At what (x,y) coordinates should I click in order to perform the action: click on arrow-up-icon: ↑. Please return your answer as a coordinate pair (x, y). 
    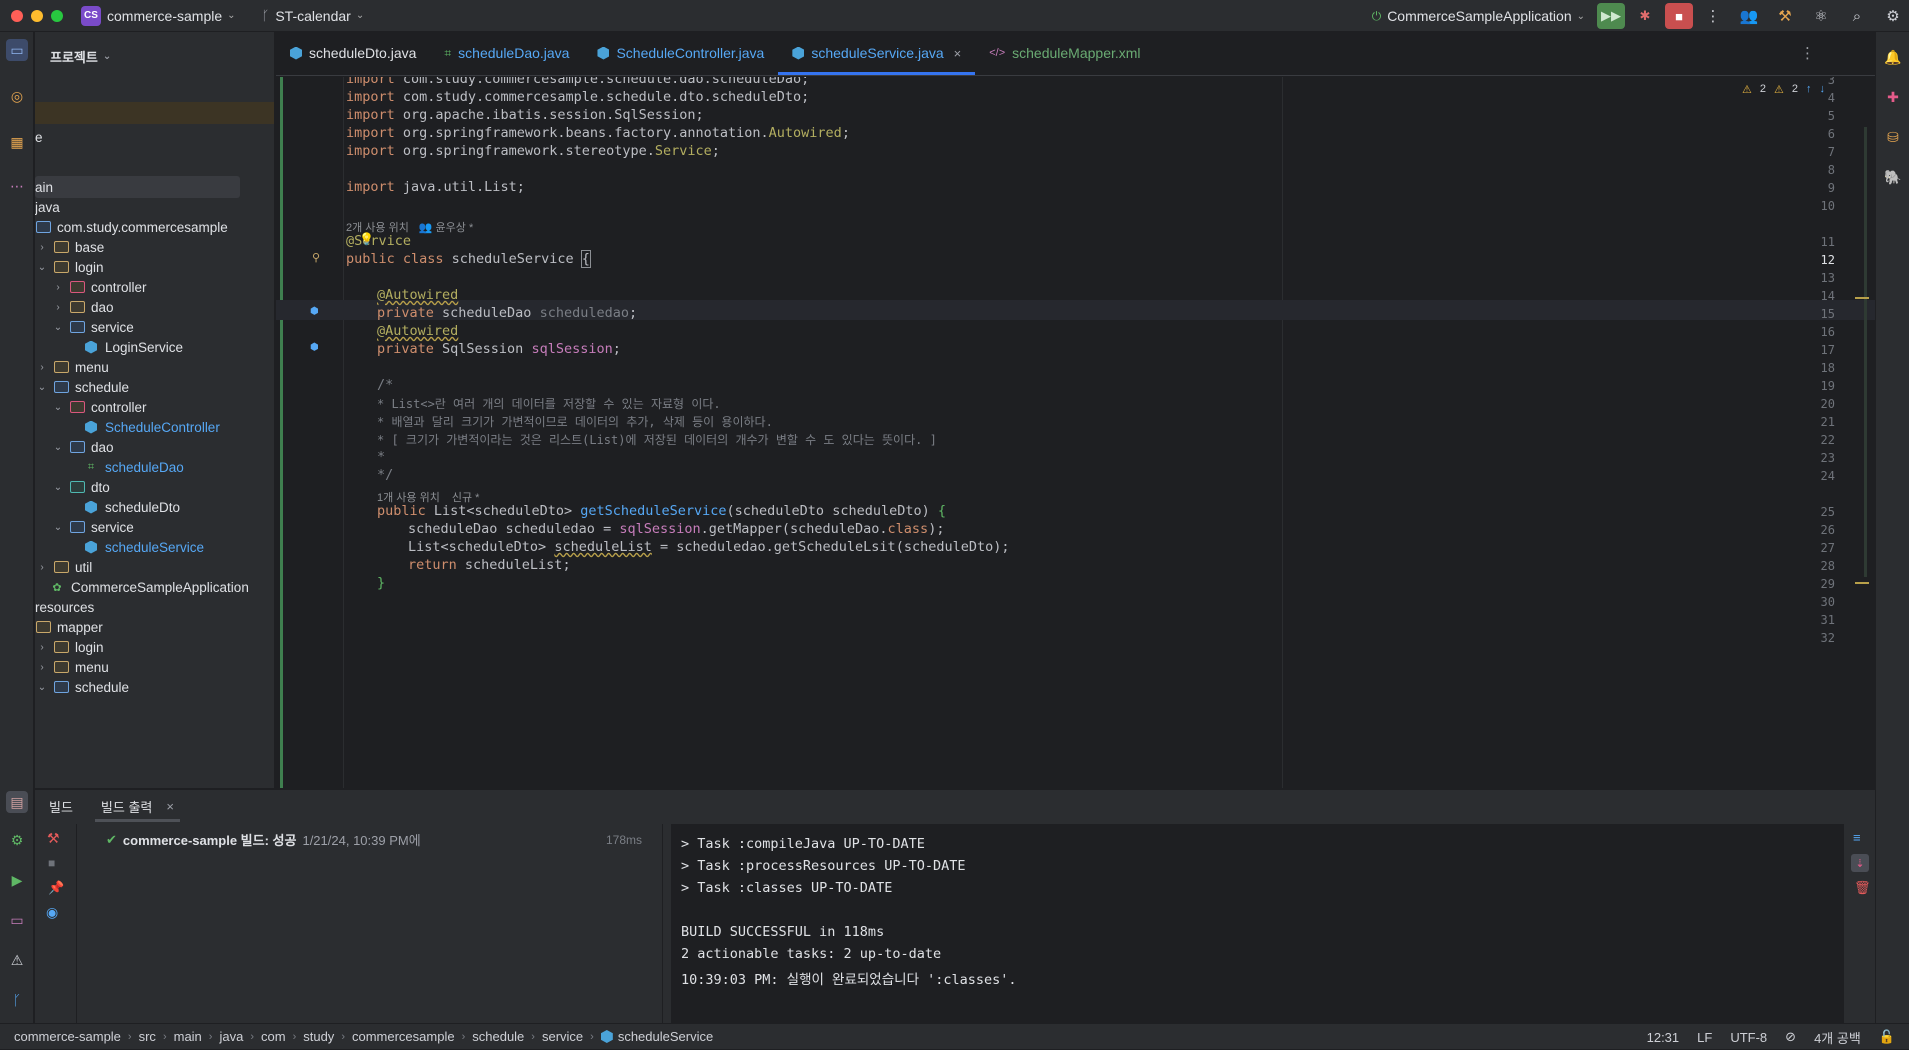
    Looking at the image, I should click on (1809, 89).